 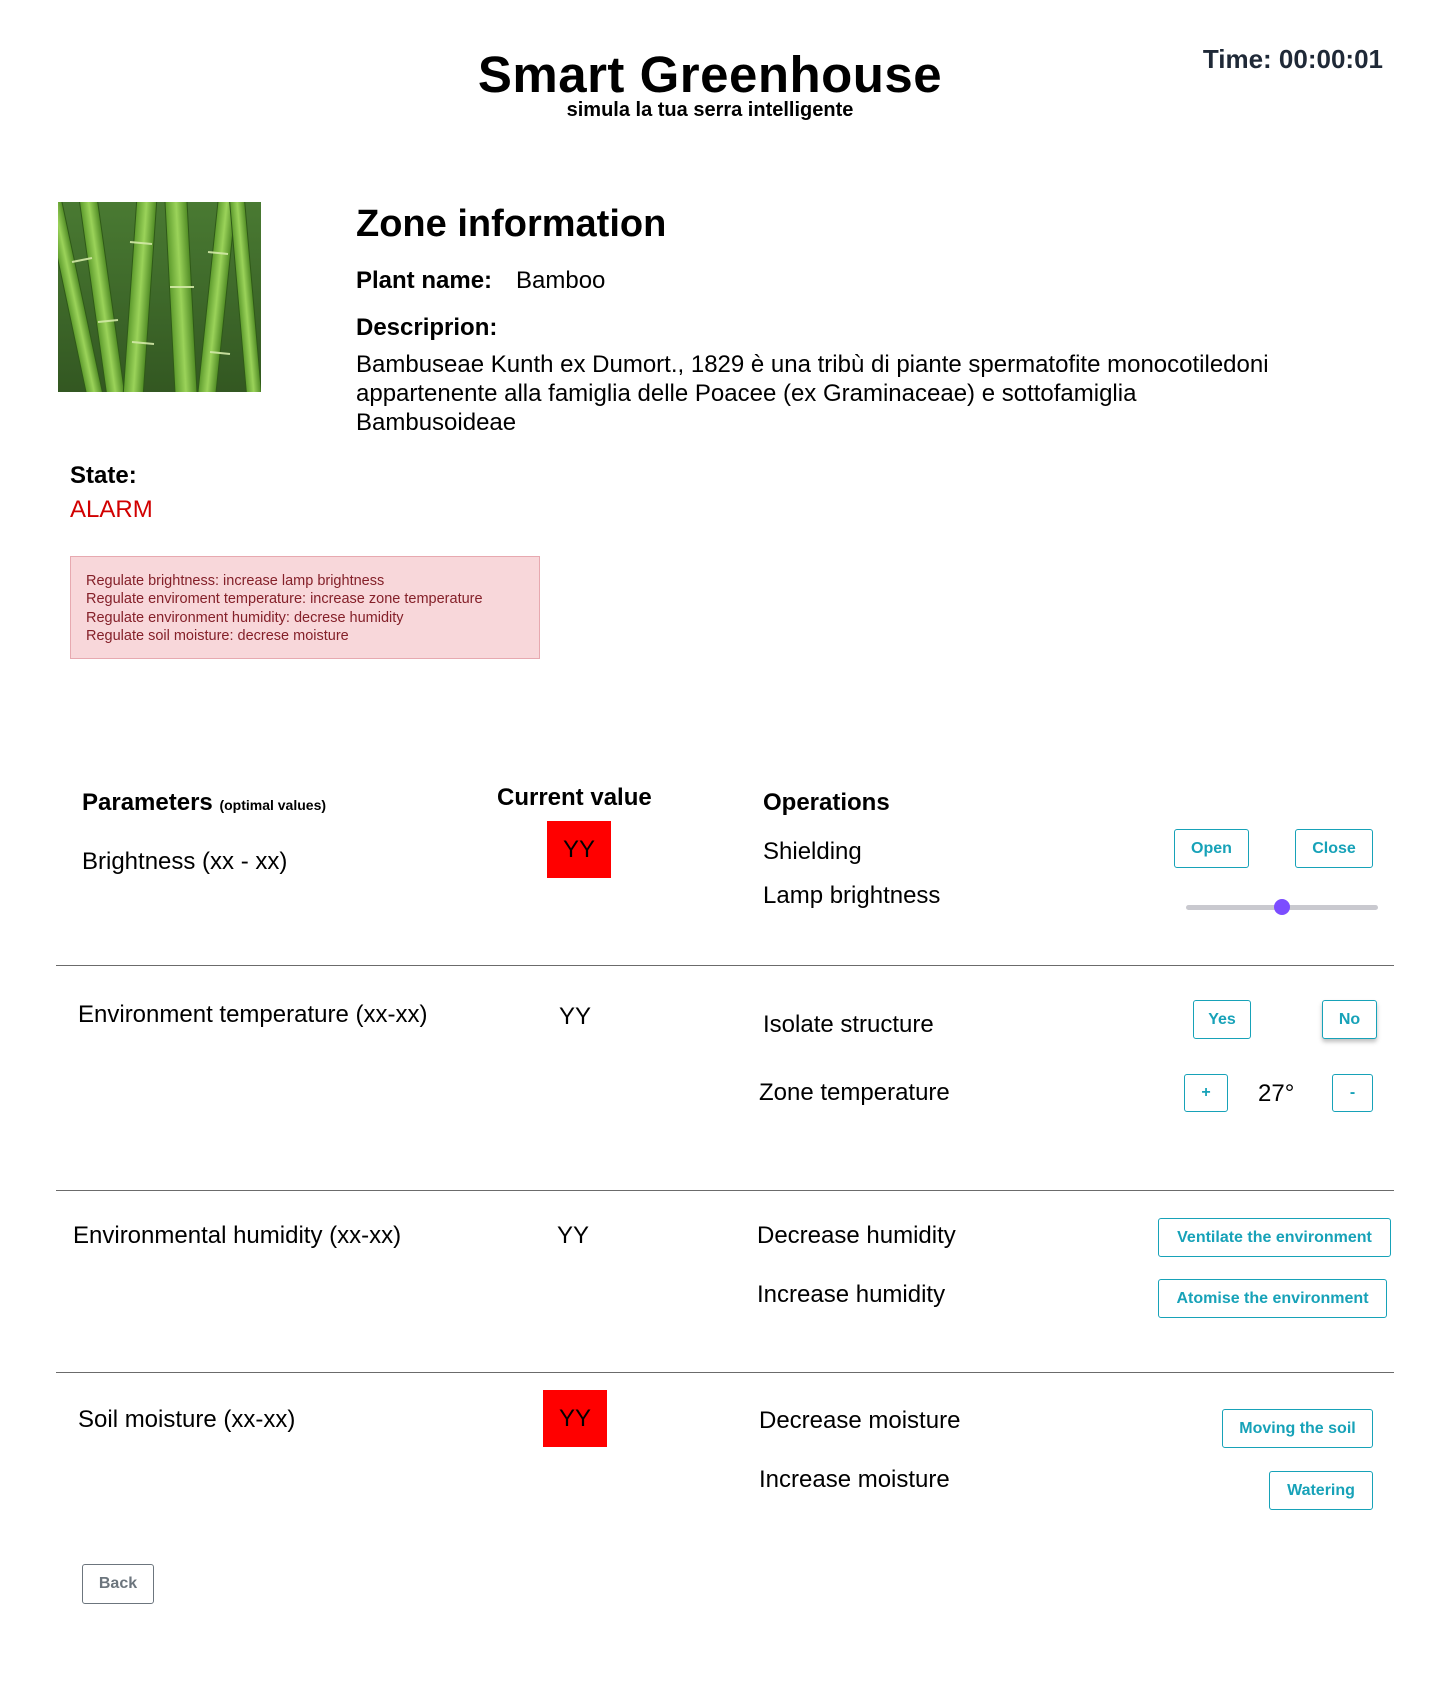 What do you see at coordinates (852, 895) in the screenshot?
I see `op-lamp-brightness-label: Lamp brightness` at bounding box center [852, 895].